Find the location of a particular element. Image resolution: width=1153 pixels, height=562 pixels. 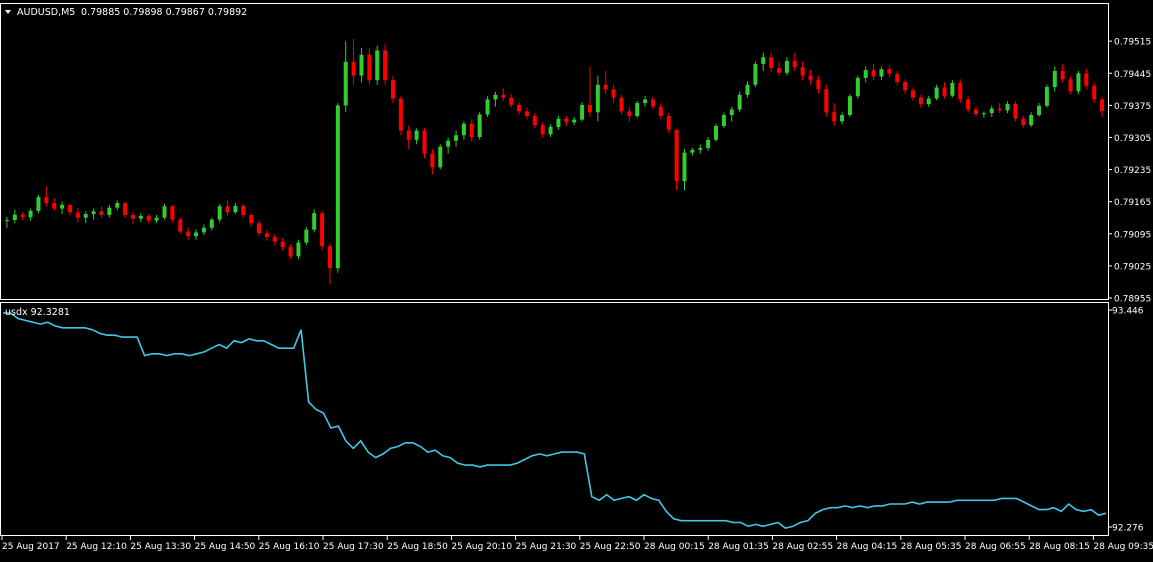

indicator-label: usdx 92.3281 is located at coordinates (37, 312).